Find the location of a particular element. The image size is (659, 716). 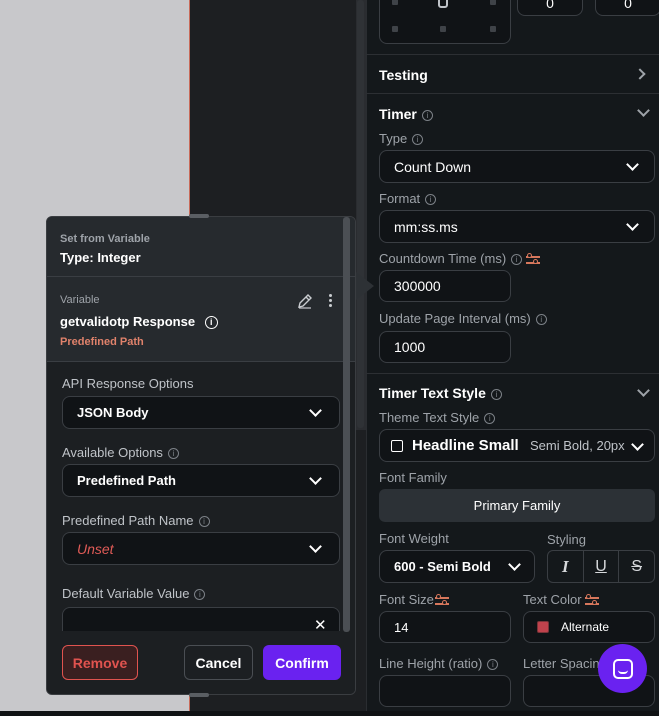

cancel-label: Cancel is located at coordinates (218, 662).